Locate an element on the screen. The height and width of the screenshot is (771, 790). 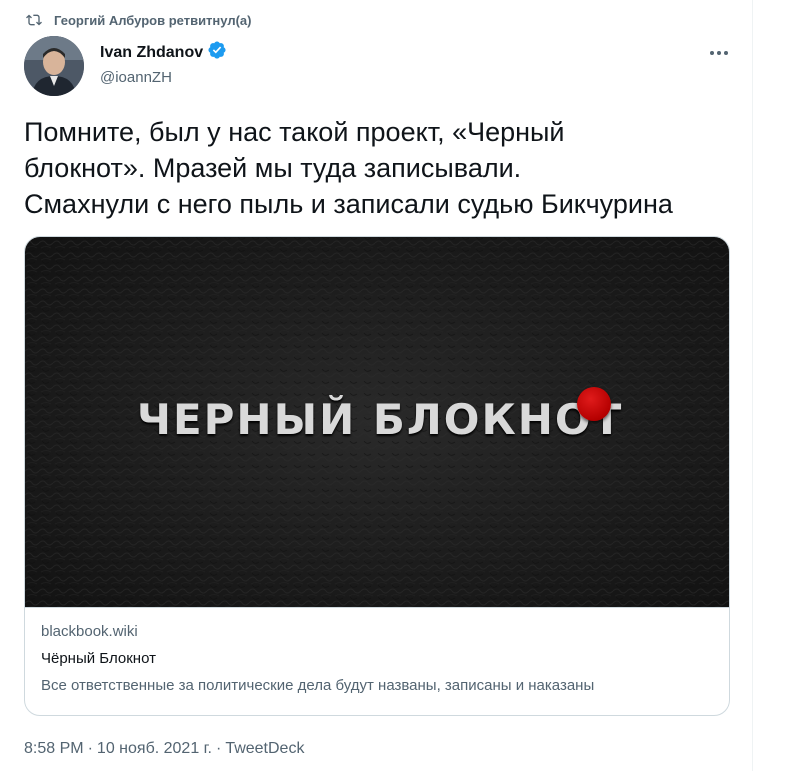
retweet-label: Георгий Албуров ретвитнул(а) is located at coordinates (153, 20).